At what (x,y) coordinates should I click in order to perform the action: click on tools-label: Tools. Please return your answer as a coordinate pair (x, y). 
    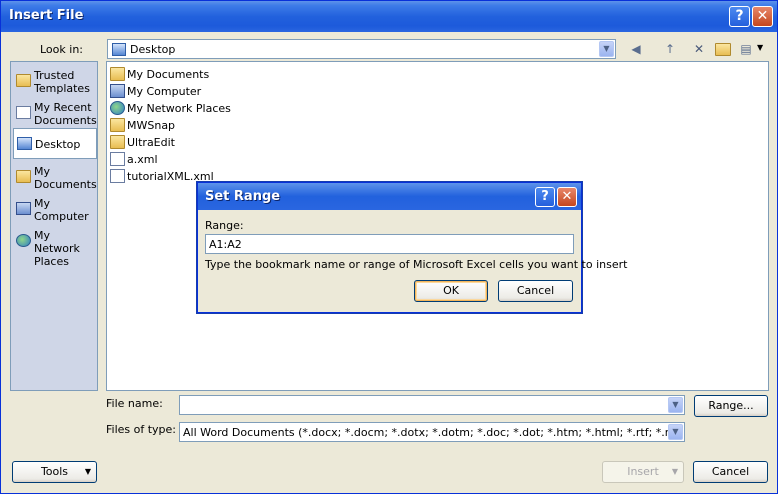
    Looking at the image, I should click on (54, 471).